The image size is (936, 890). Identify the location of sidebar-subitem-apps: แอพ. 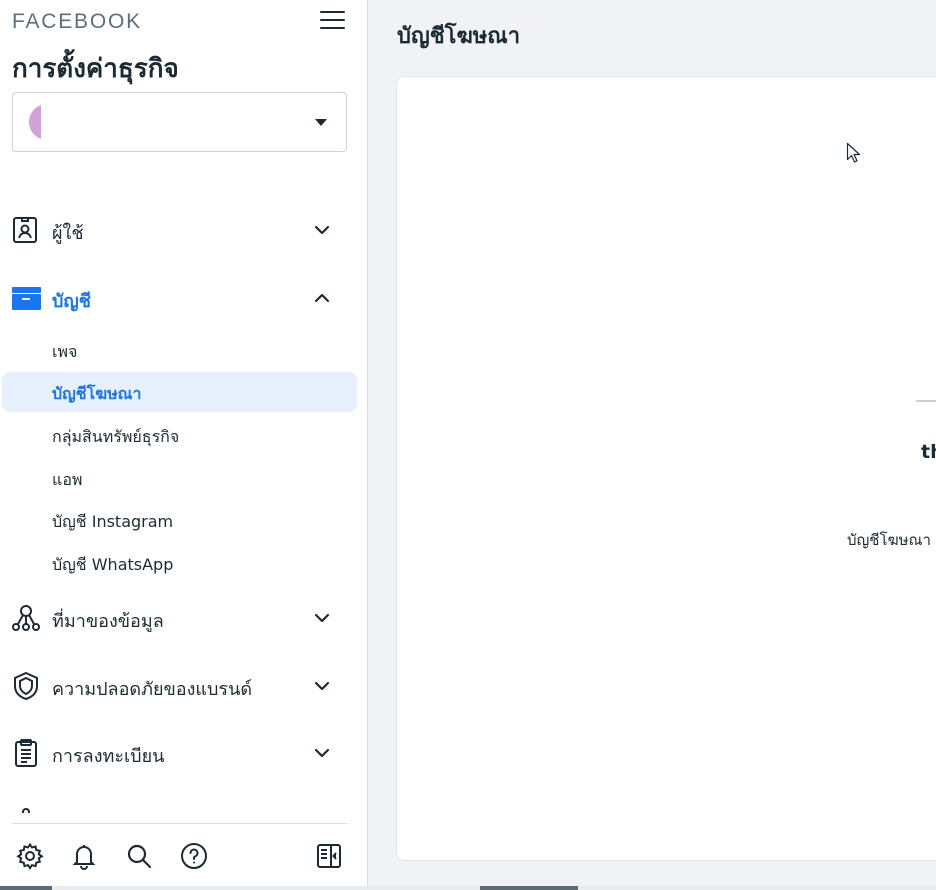
(179, 478).